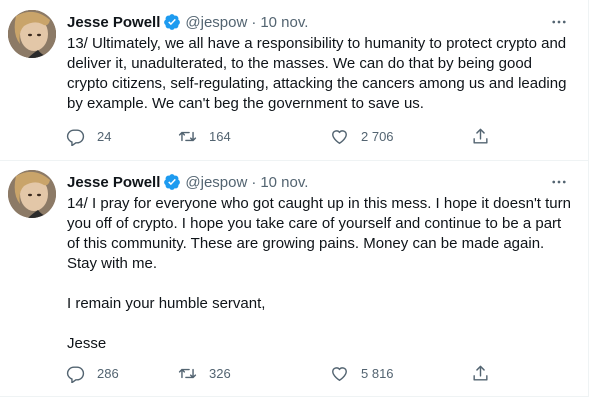  Describe the element at coordinates (88, 136) in the screenshot. I see `reply-button: 24` at that location.